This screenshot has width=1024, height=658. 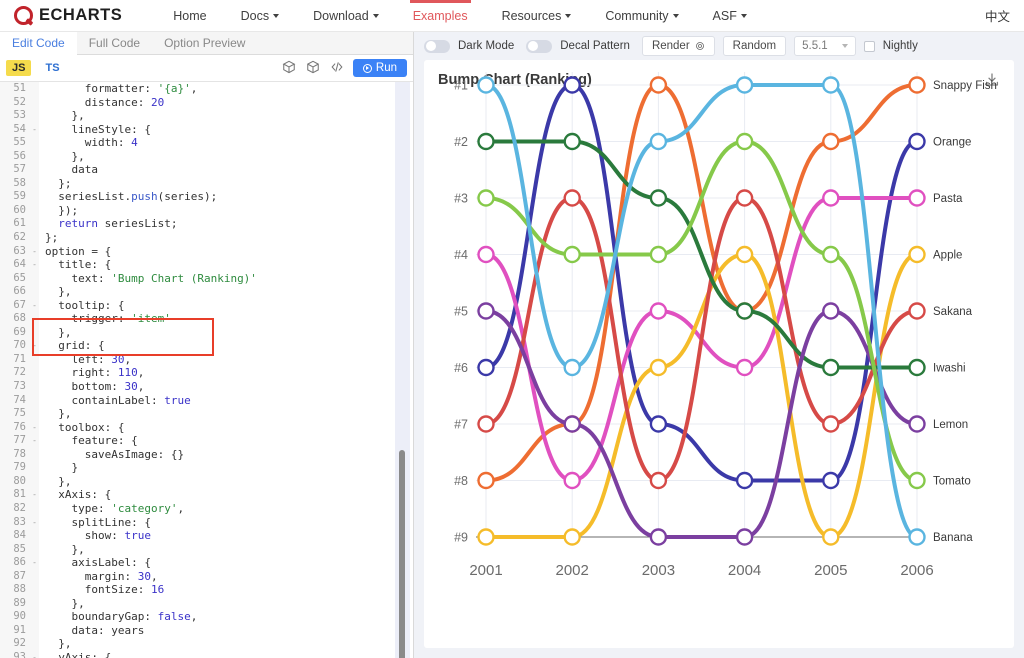 What do you see at coordinates (825, 46) in the screenshot?
I see `version-select: 5.5.1` at bounding box center [825, 46].